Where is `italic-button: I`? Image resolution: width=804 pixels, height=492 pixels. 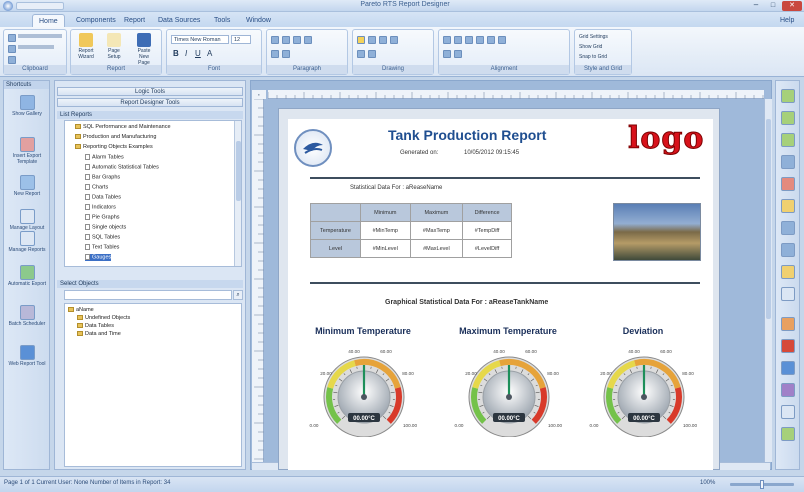 italic-button: I is located at coordinates (186, 53).